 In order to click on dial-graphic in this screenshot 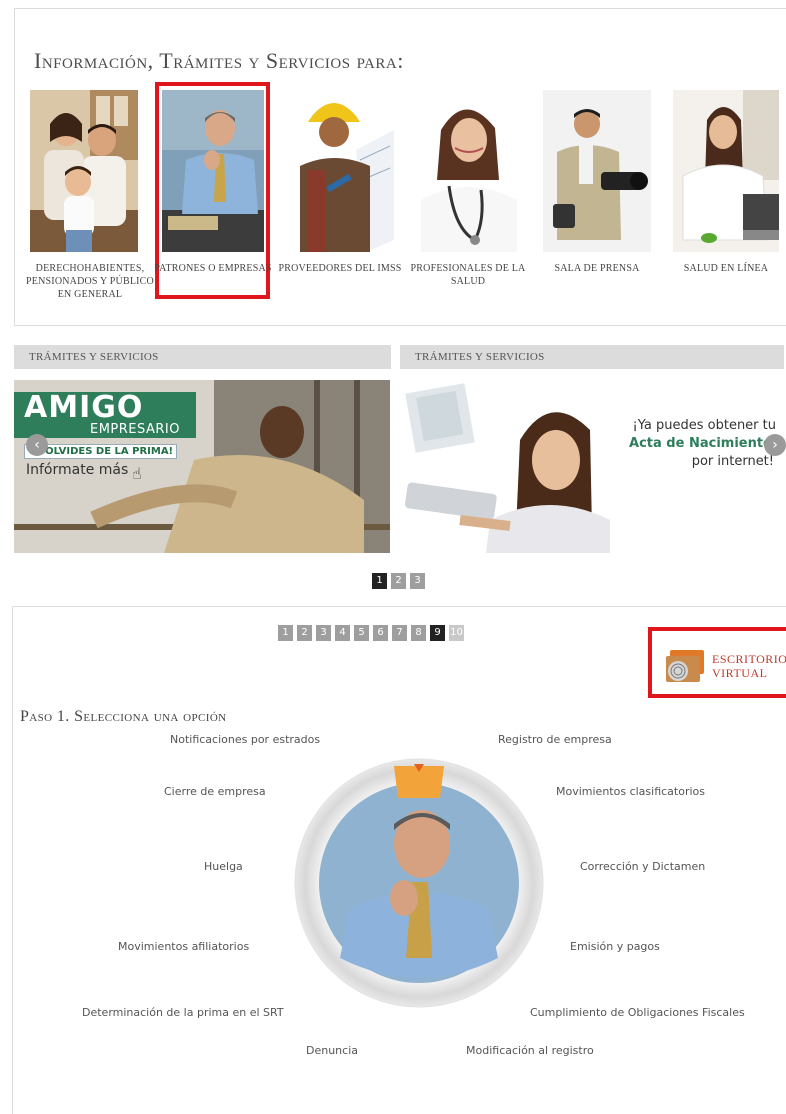, I will do `click(419, 883)`.